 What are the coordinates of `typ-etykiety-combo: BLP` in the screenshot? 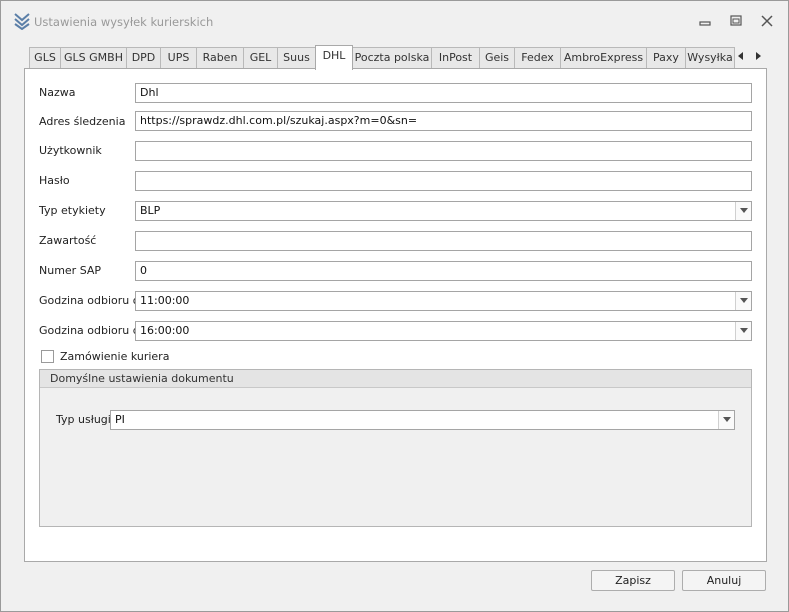 It's located at (443, 211).